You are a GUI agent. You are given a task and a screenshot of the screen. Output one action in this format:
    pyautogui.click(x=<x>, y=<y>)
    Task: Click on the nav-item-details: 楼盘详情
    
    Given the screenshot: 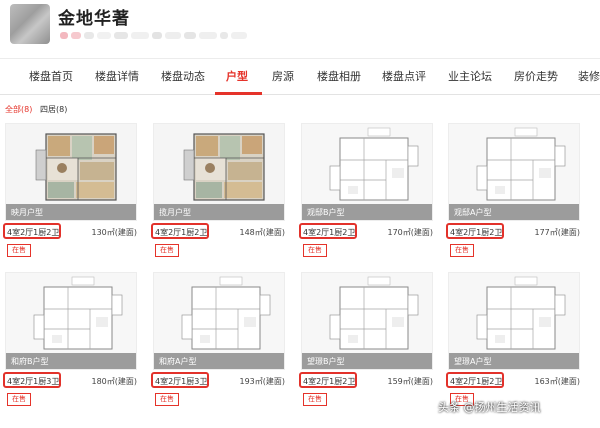 What is the action you would take?
    pyautogui.click(x=117, y=76)
    